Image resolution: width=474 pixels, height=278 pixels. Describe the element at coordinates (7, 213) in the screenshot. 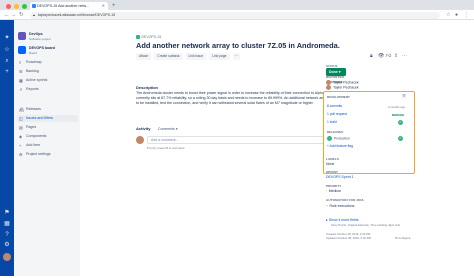

I see `notifications-icon: ⚑` at that location.